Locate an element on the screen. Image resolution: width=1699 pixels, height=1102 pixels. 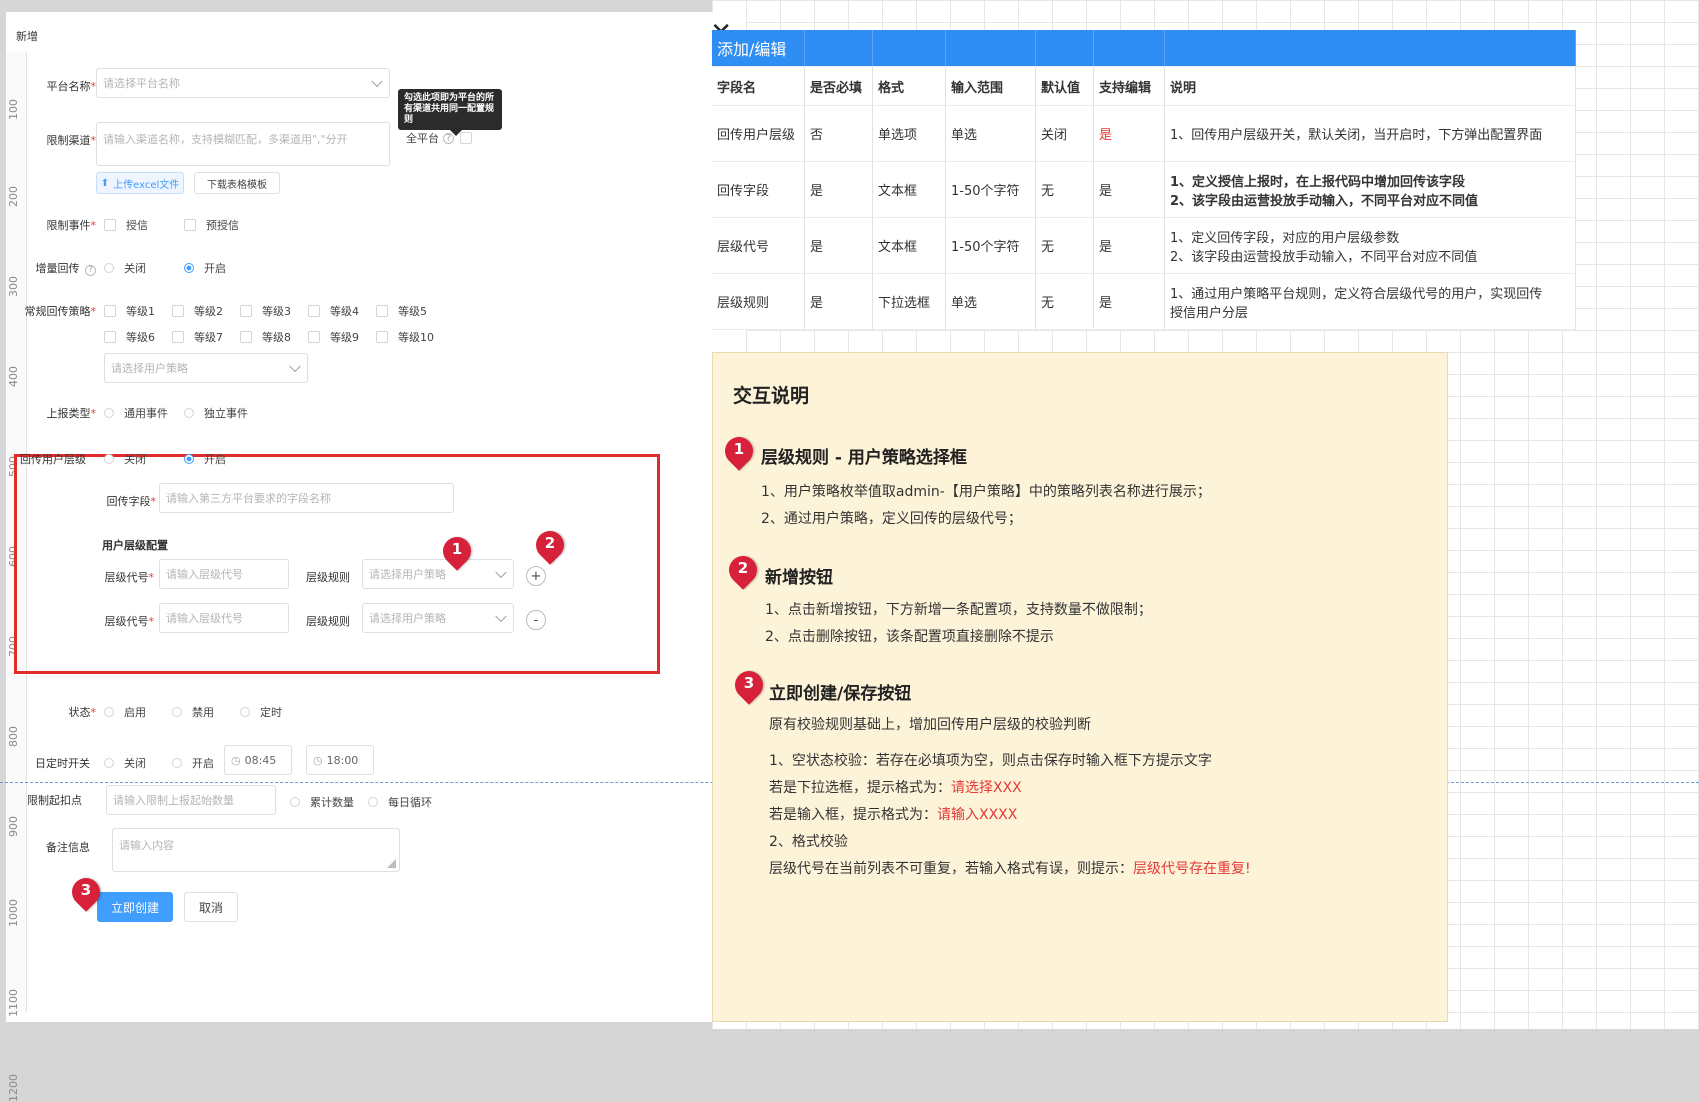
remark-textarea: 请输入内容 is located at coordinates (256, 850).